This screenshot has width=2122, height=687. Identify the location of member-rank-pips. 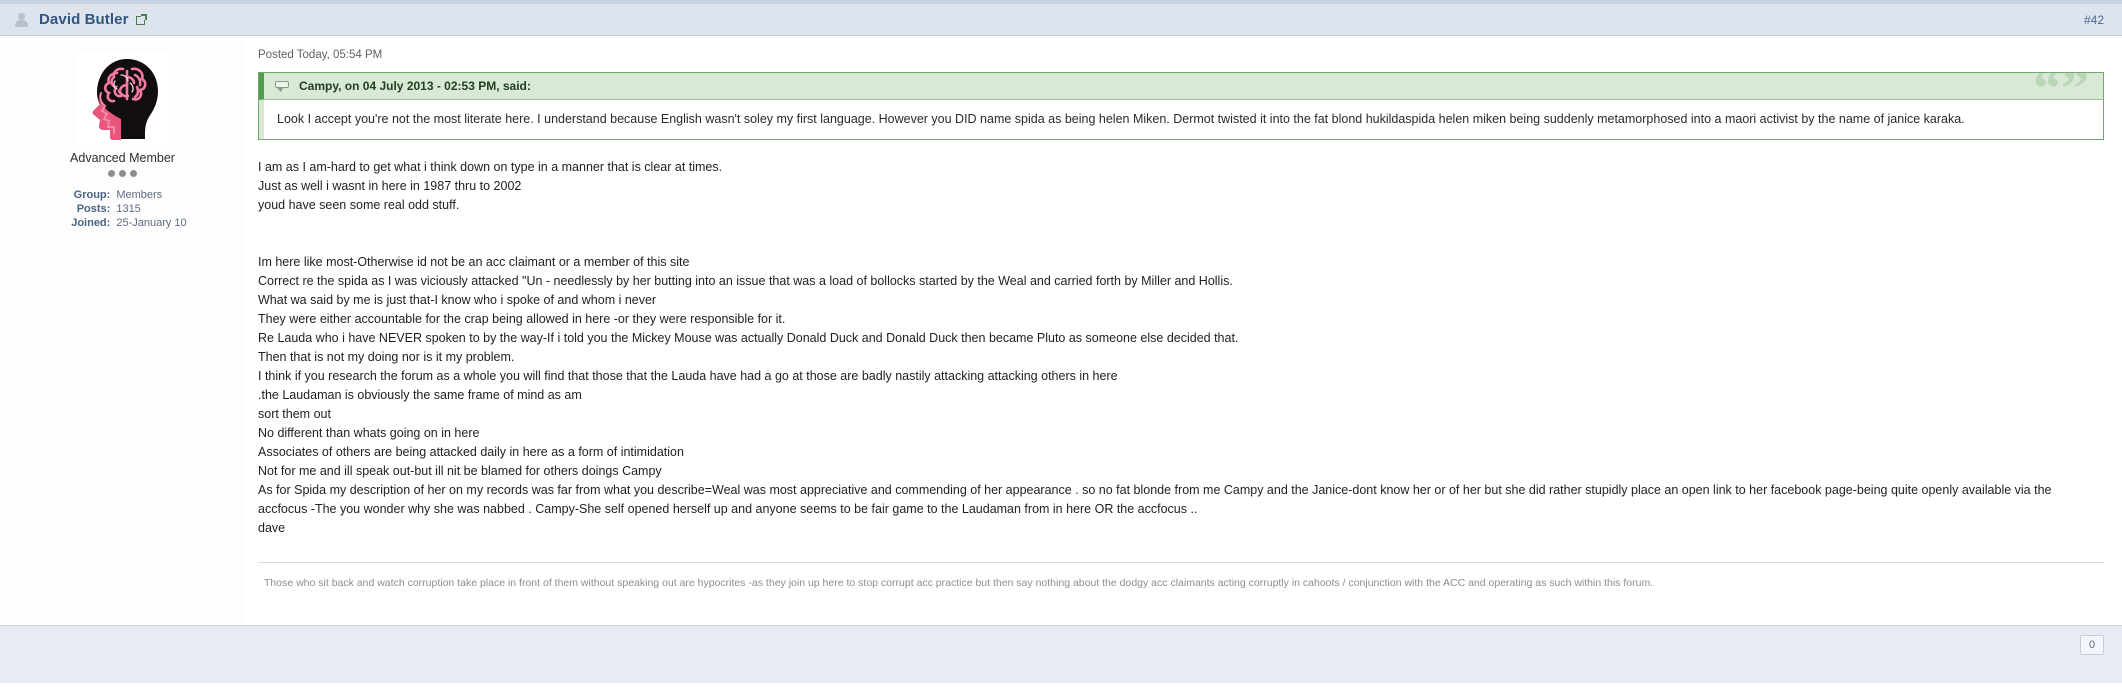
(122, 173).